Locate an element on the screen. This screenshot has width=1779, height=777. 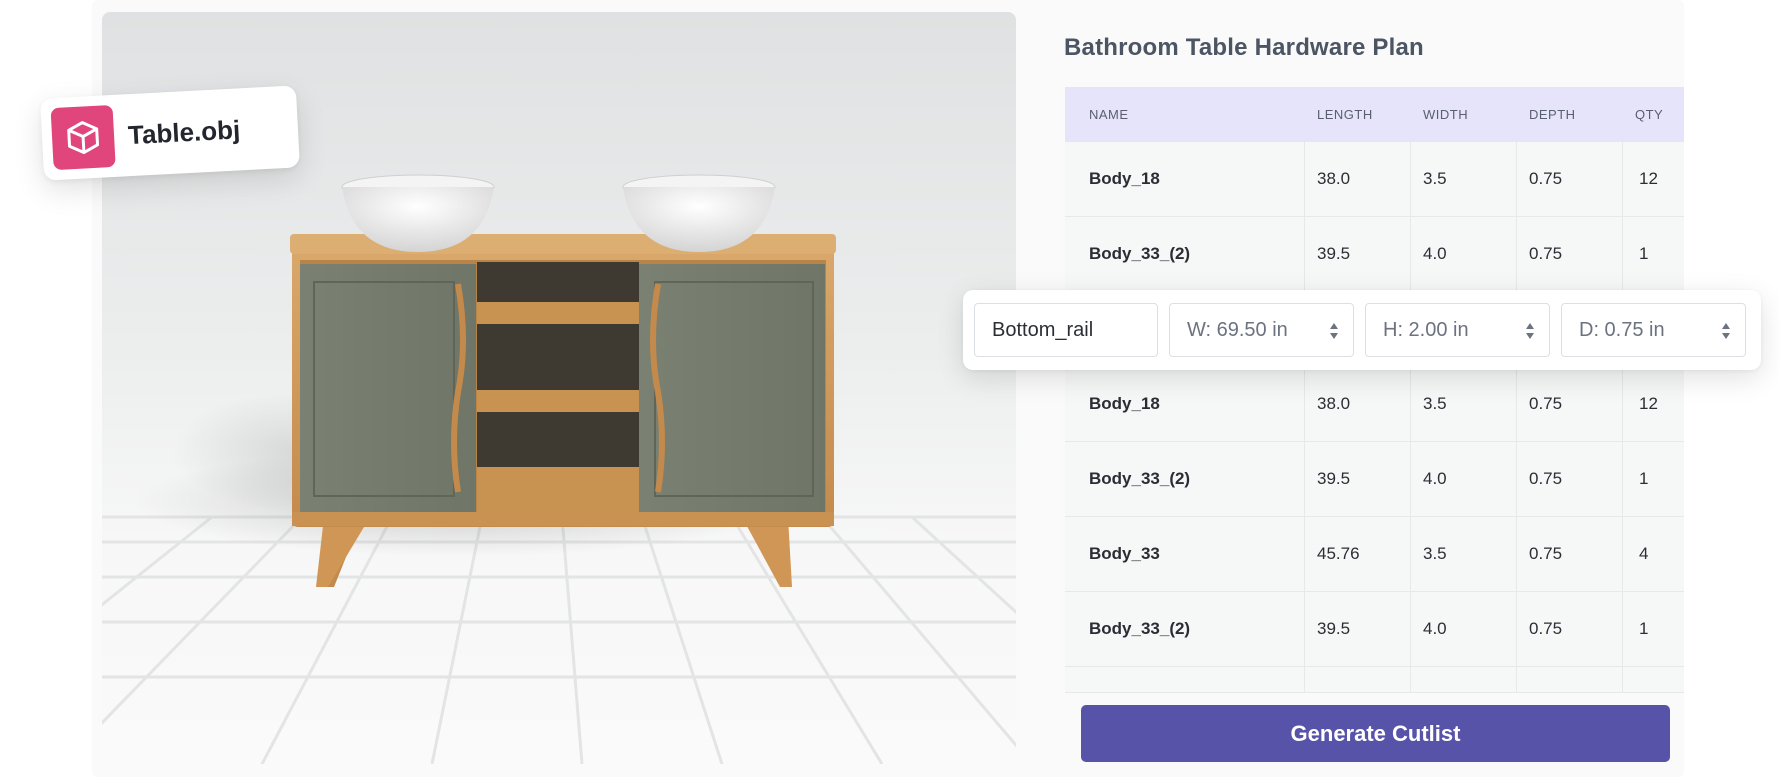
height-value: H: 2.00 in is located at coordinates (1426, 329).